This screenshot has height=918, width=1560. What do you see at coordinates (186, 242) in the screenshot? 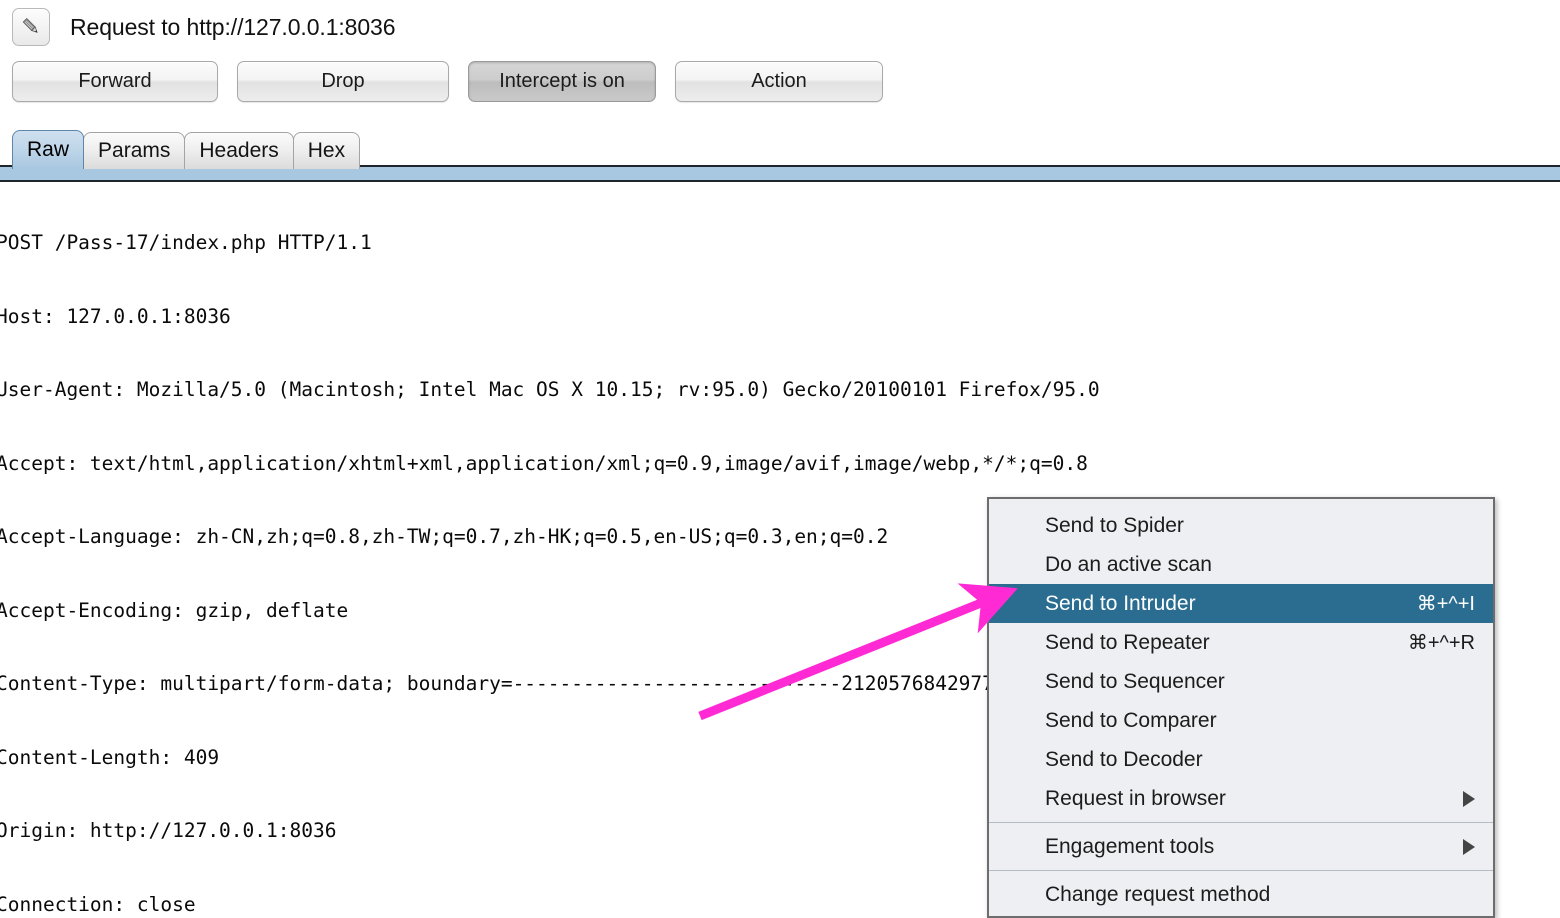
I see `request-line: POST /Pass-17/index.php HTTP/1.1` at bounding box center [186, 242].